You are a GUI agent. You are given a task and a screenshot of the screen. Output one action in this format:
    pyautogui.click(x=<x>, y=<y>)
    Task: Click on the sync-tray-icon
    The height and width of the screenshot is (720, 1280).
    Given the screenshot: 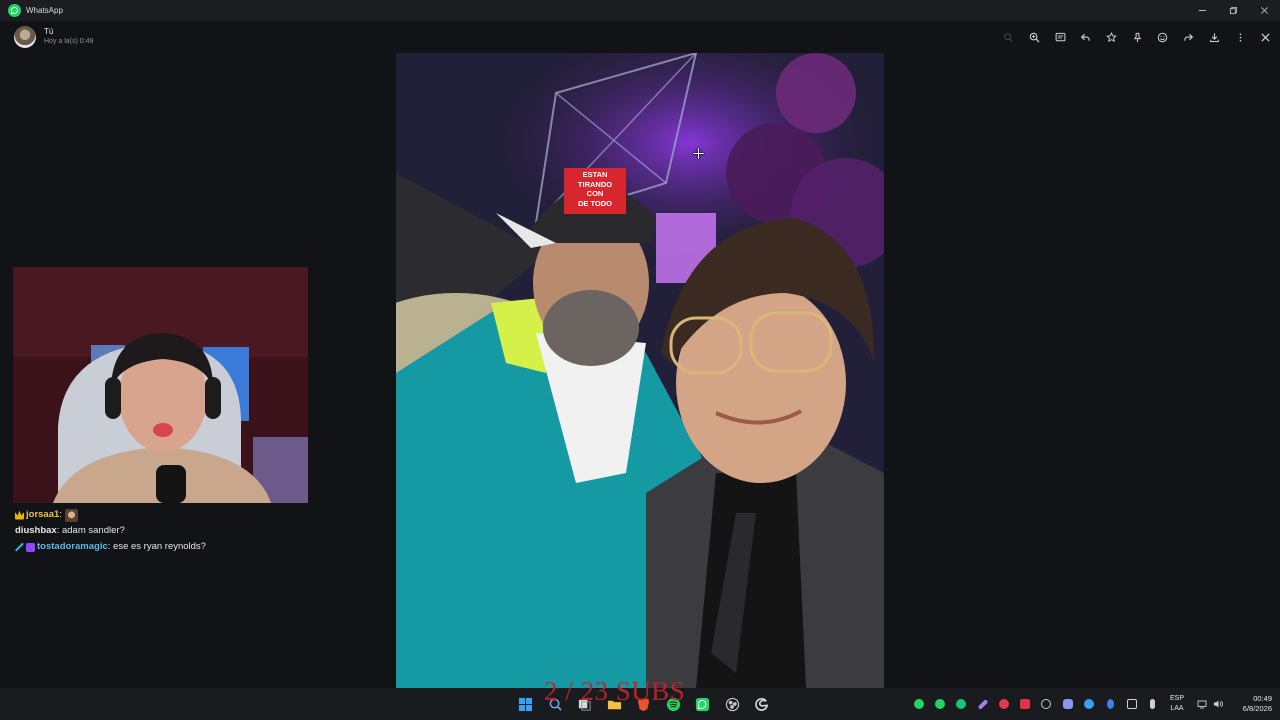 What is the action you would take?
    pyautogui.click(x=1089, y=704)
    